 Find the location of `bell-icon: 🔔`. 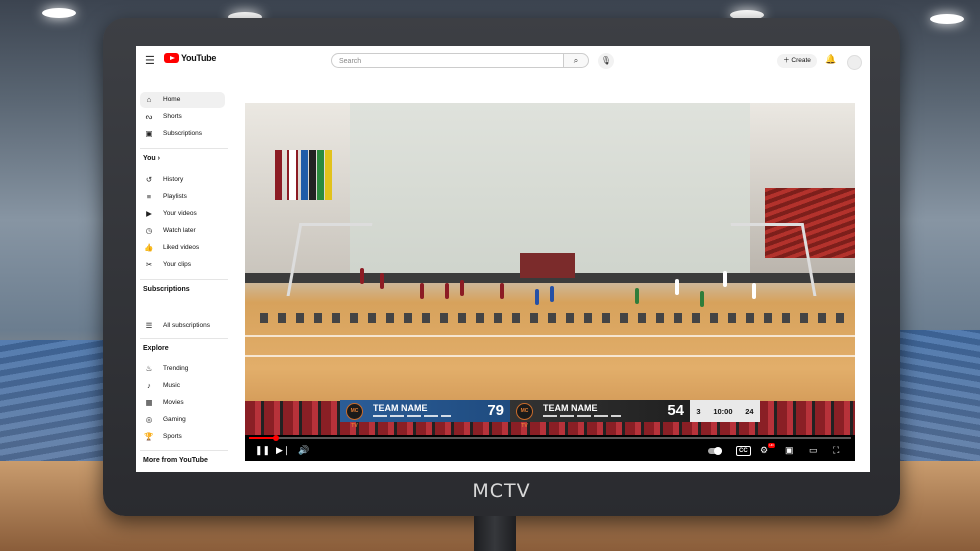

bell-icon: 🔔 is located at coordinates (830, 59).